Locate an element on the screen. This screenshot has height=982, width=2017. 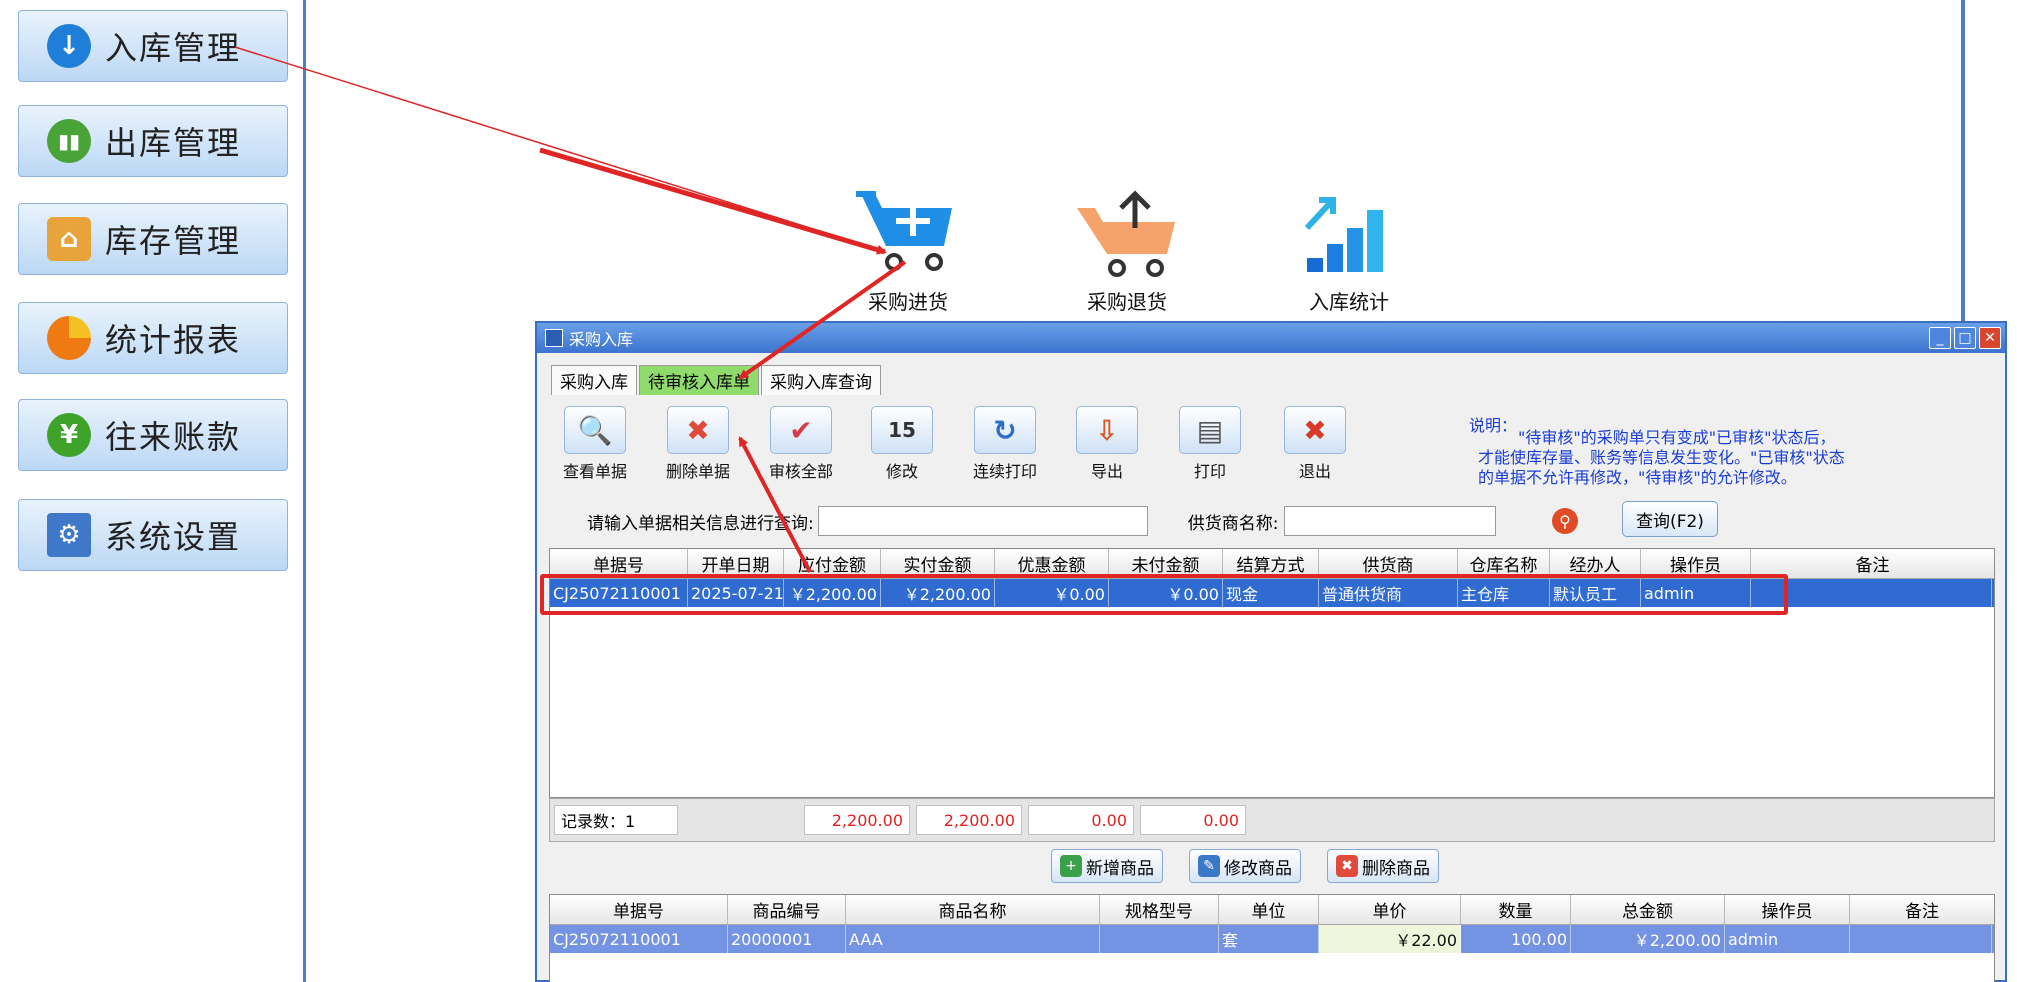
search-row: 请输入单据相关信息进行查询: 供货商名称: is located at coordinates (1042, 521).